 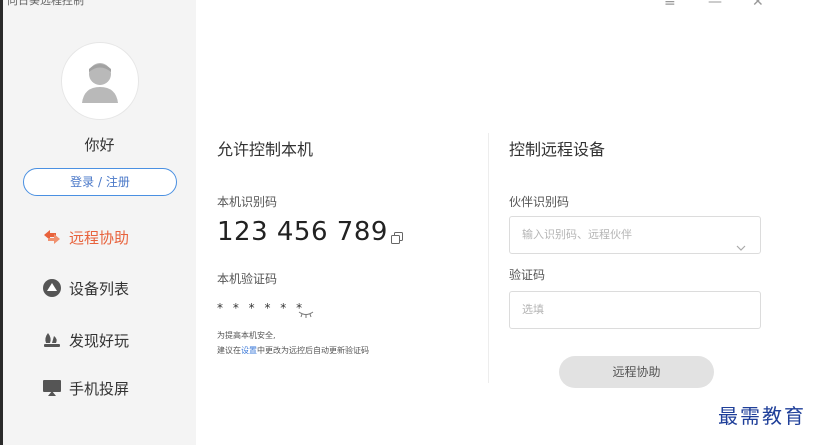 What do you see at coordinates (635, 310) in the screenshot?
I see `verify-code-input: 选填` at bounding box center [635, 310].